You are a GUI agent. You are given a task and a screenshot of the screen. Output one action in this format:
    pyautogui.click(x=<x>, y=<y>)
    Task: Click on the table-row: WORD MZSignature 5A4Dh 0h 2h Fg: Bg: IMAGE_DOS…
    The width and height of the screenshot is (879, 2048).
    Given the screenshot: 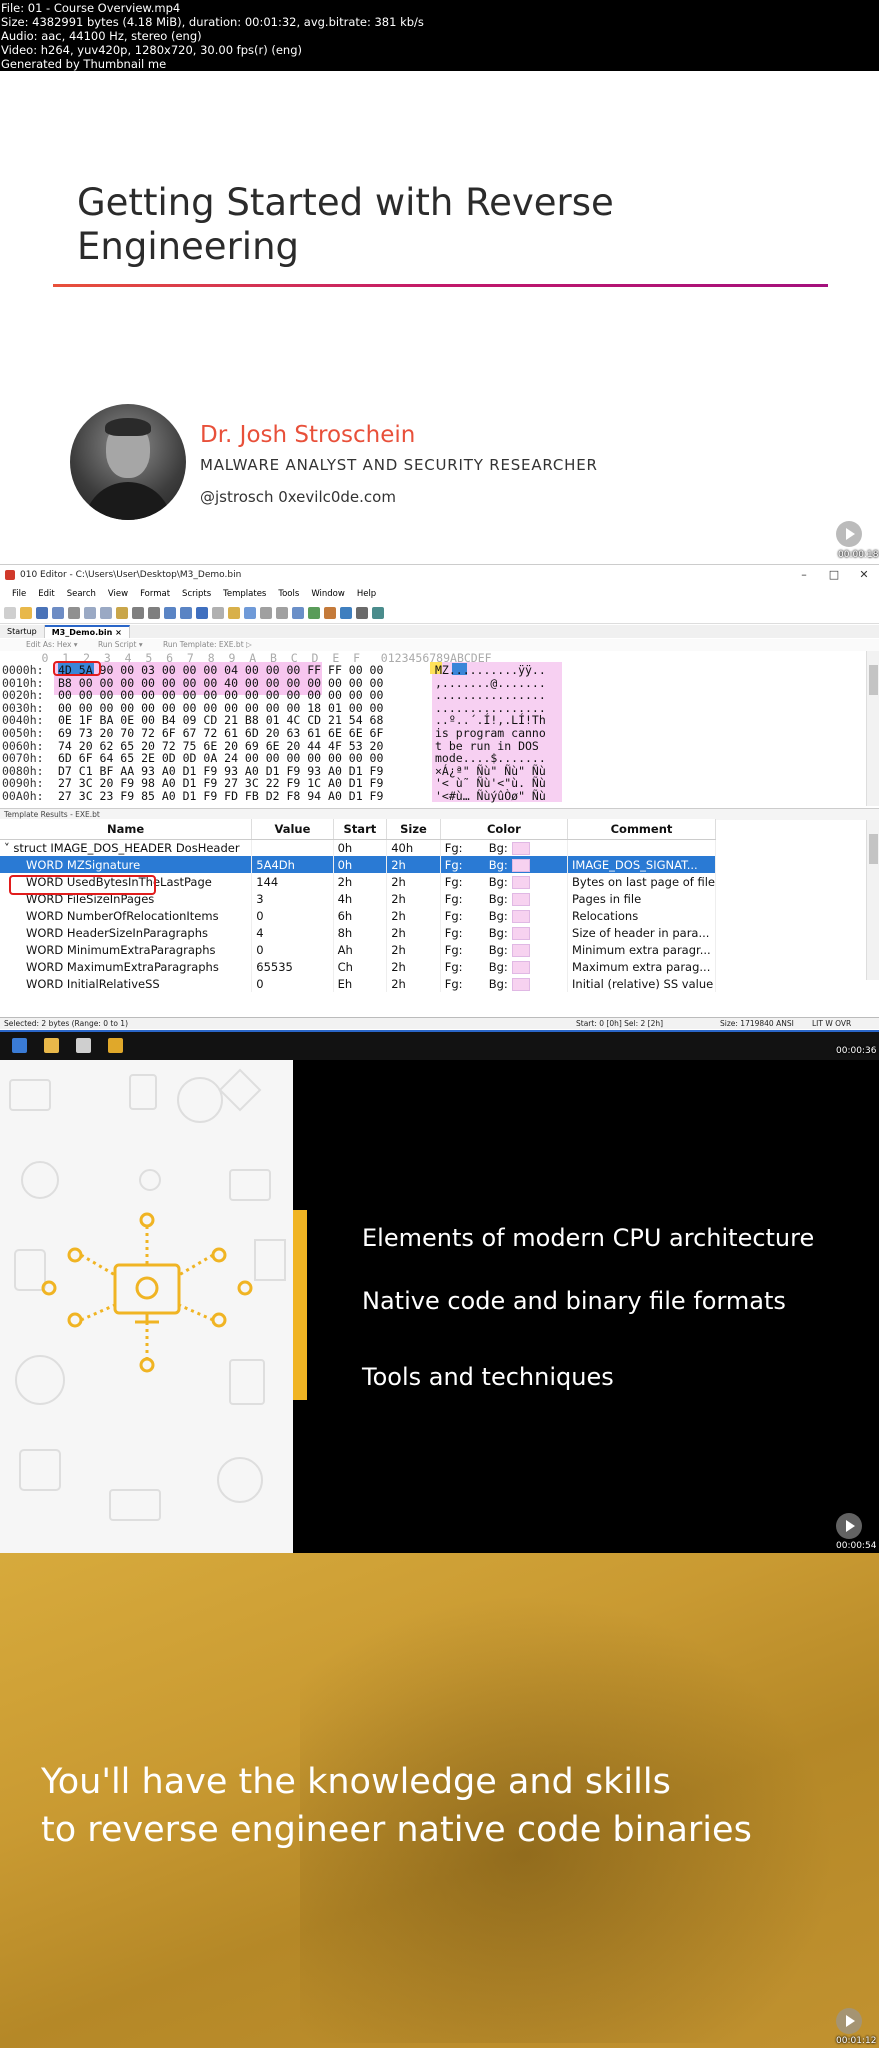 What is the action you would take?
    pyautogui.click(x=358, y=864)
    